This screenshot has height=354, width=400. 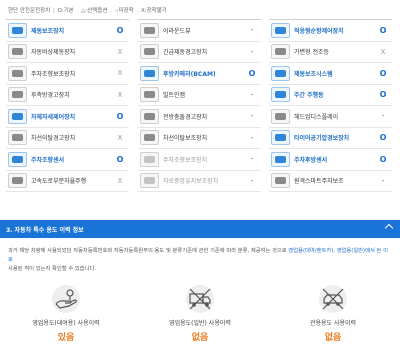 What do you see at coordinates (322, 139) in the screenshot?
I see `feature-label: 타이어공기압경보장치` at bounding box center [322, 139].